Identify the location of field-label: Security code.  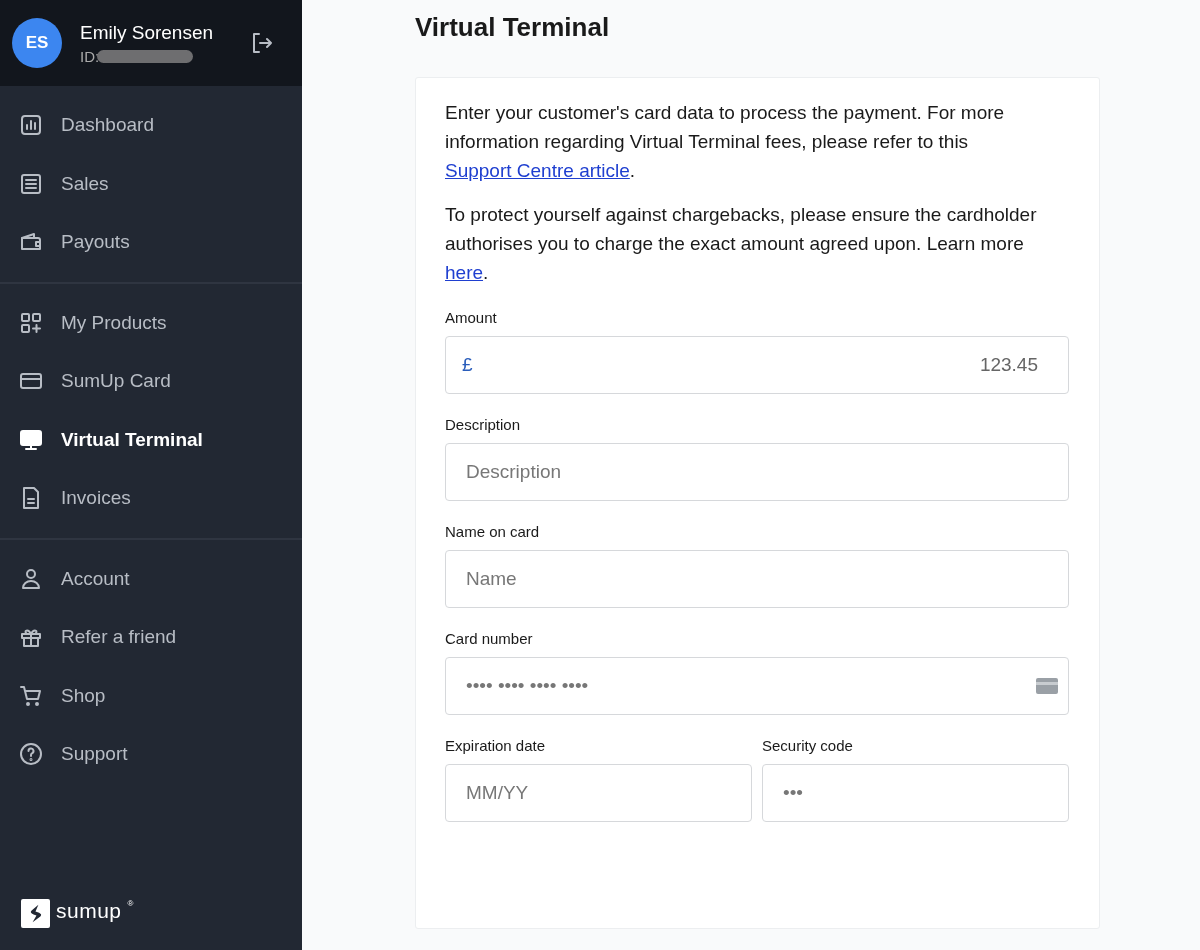
(807, 745).